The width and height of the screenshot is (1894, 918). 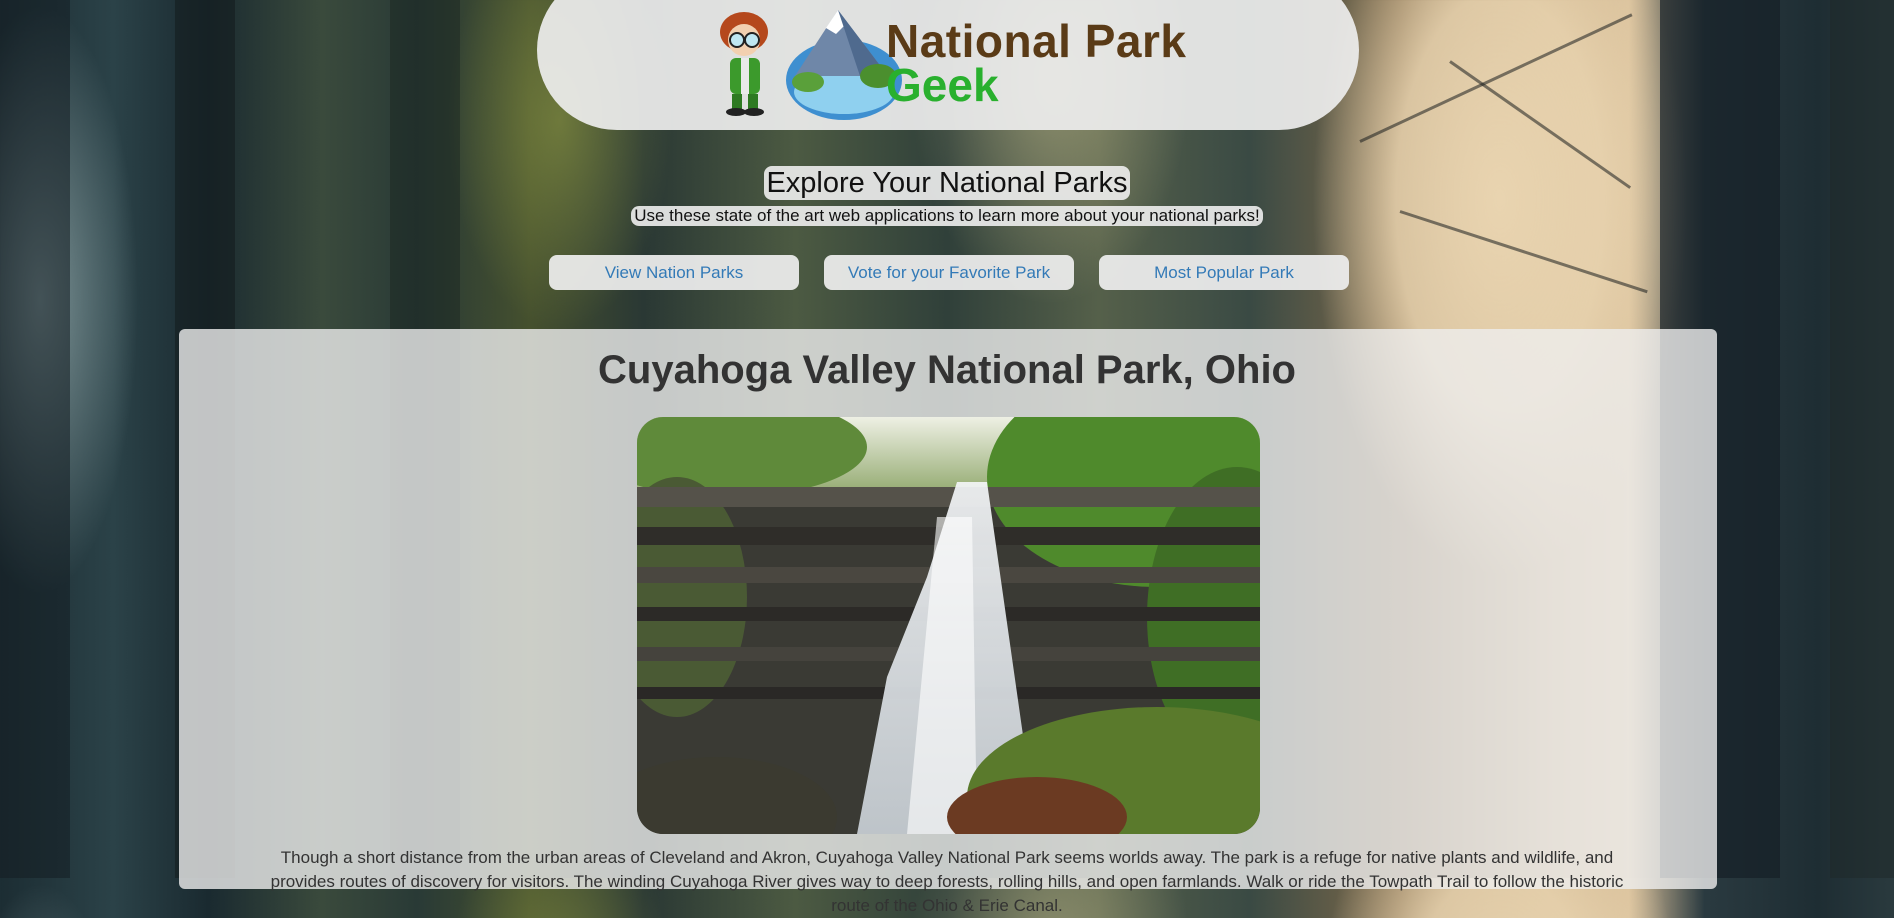 I want to click on geek-character-icon, so click(x=744, y=64).